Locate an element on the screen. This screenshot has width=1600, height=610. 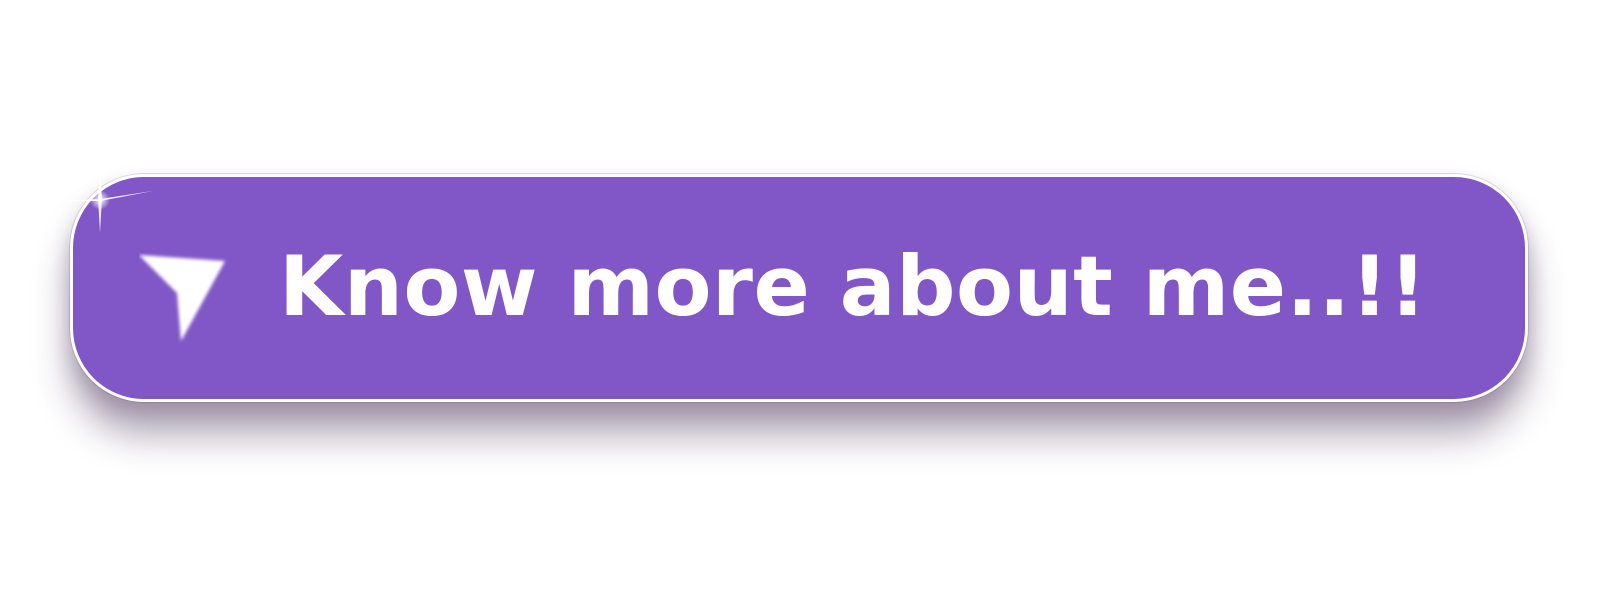
sparkle-icon is located at coordinates (103, 200).